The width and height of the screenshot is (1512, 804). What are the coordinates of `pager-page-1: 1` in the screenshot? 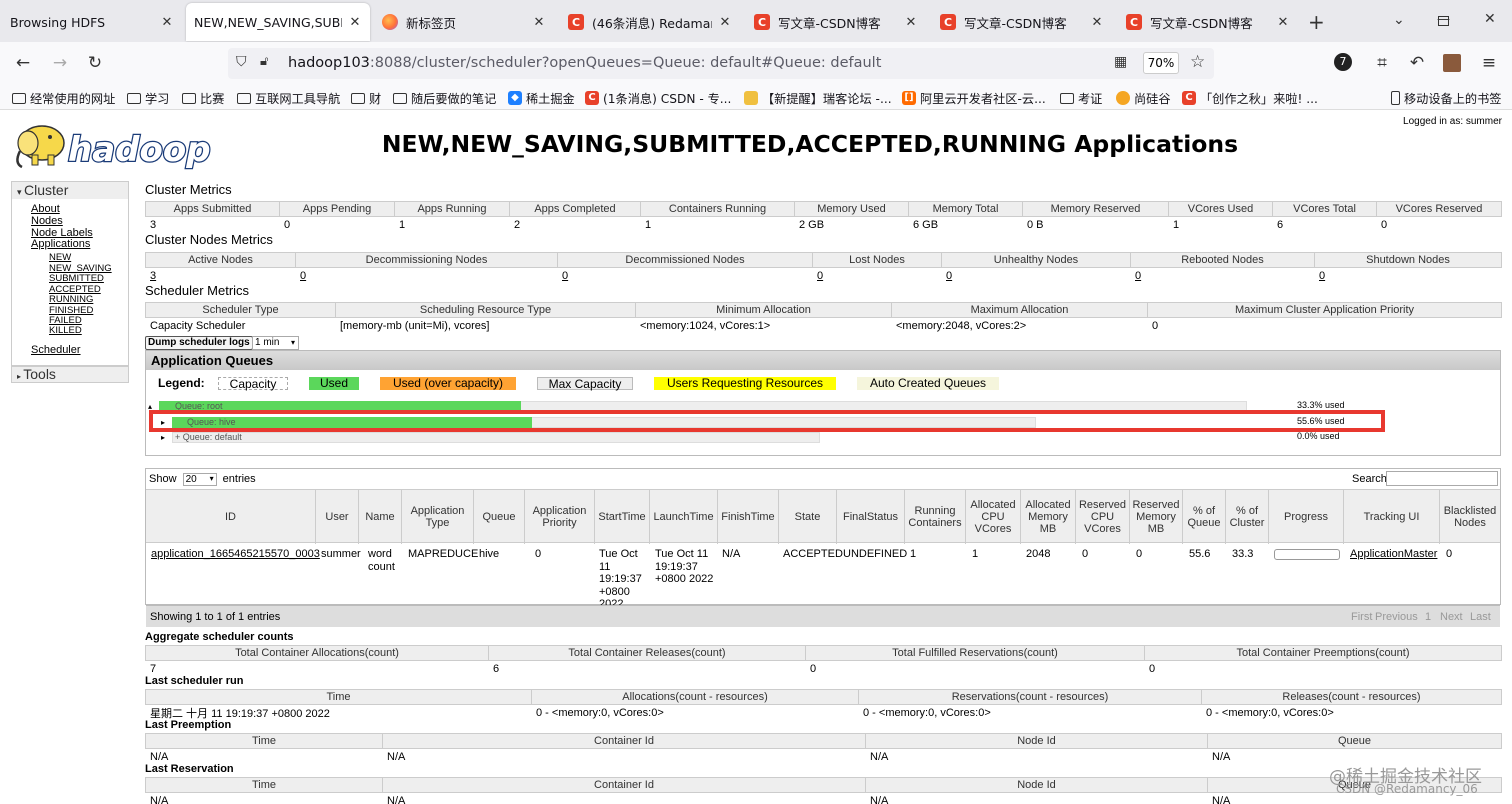 It's located at (1428, 617).